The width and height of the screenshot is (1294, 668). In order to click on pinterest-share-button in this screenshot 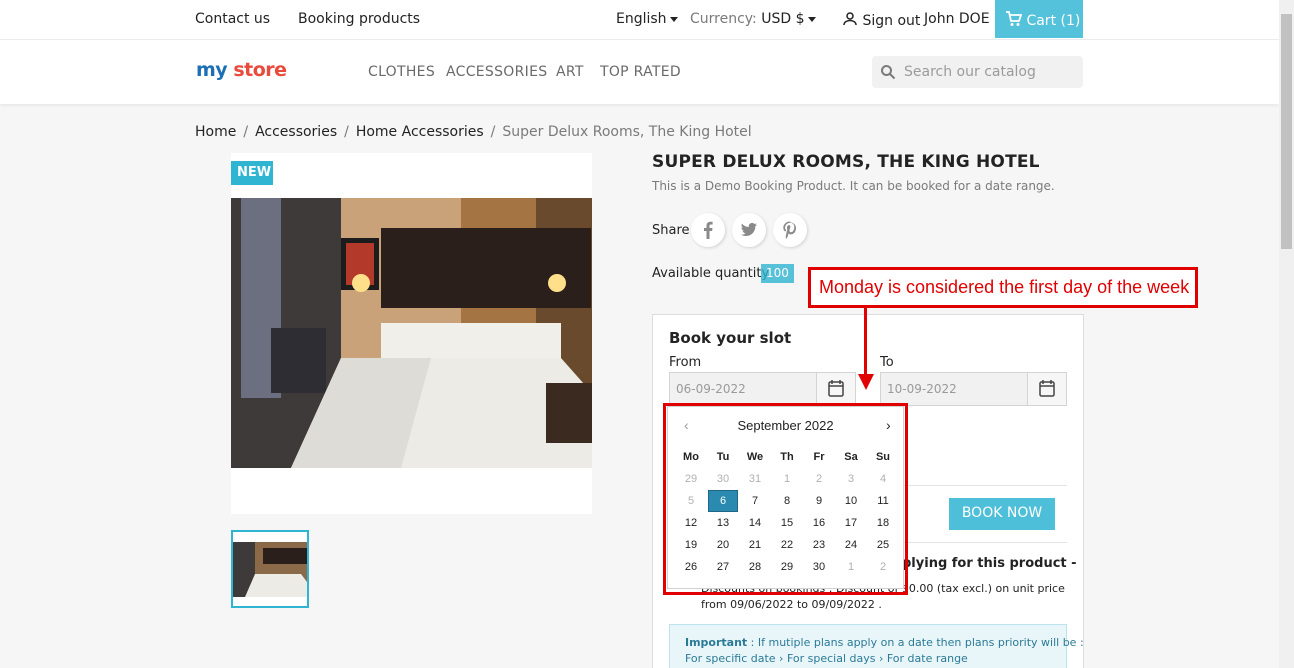, I will do `click(790, 230)`.